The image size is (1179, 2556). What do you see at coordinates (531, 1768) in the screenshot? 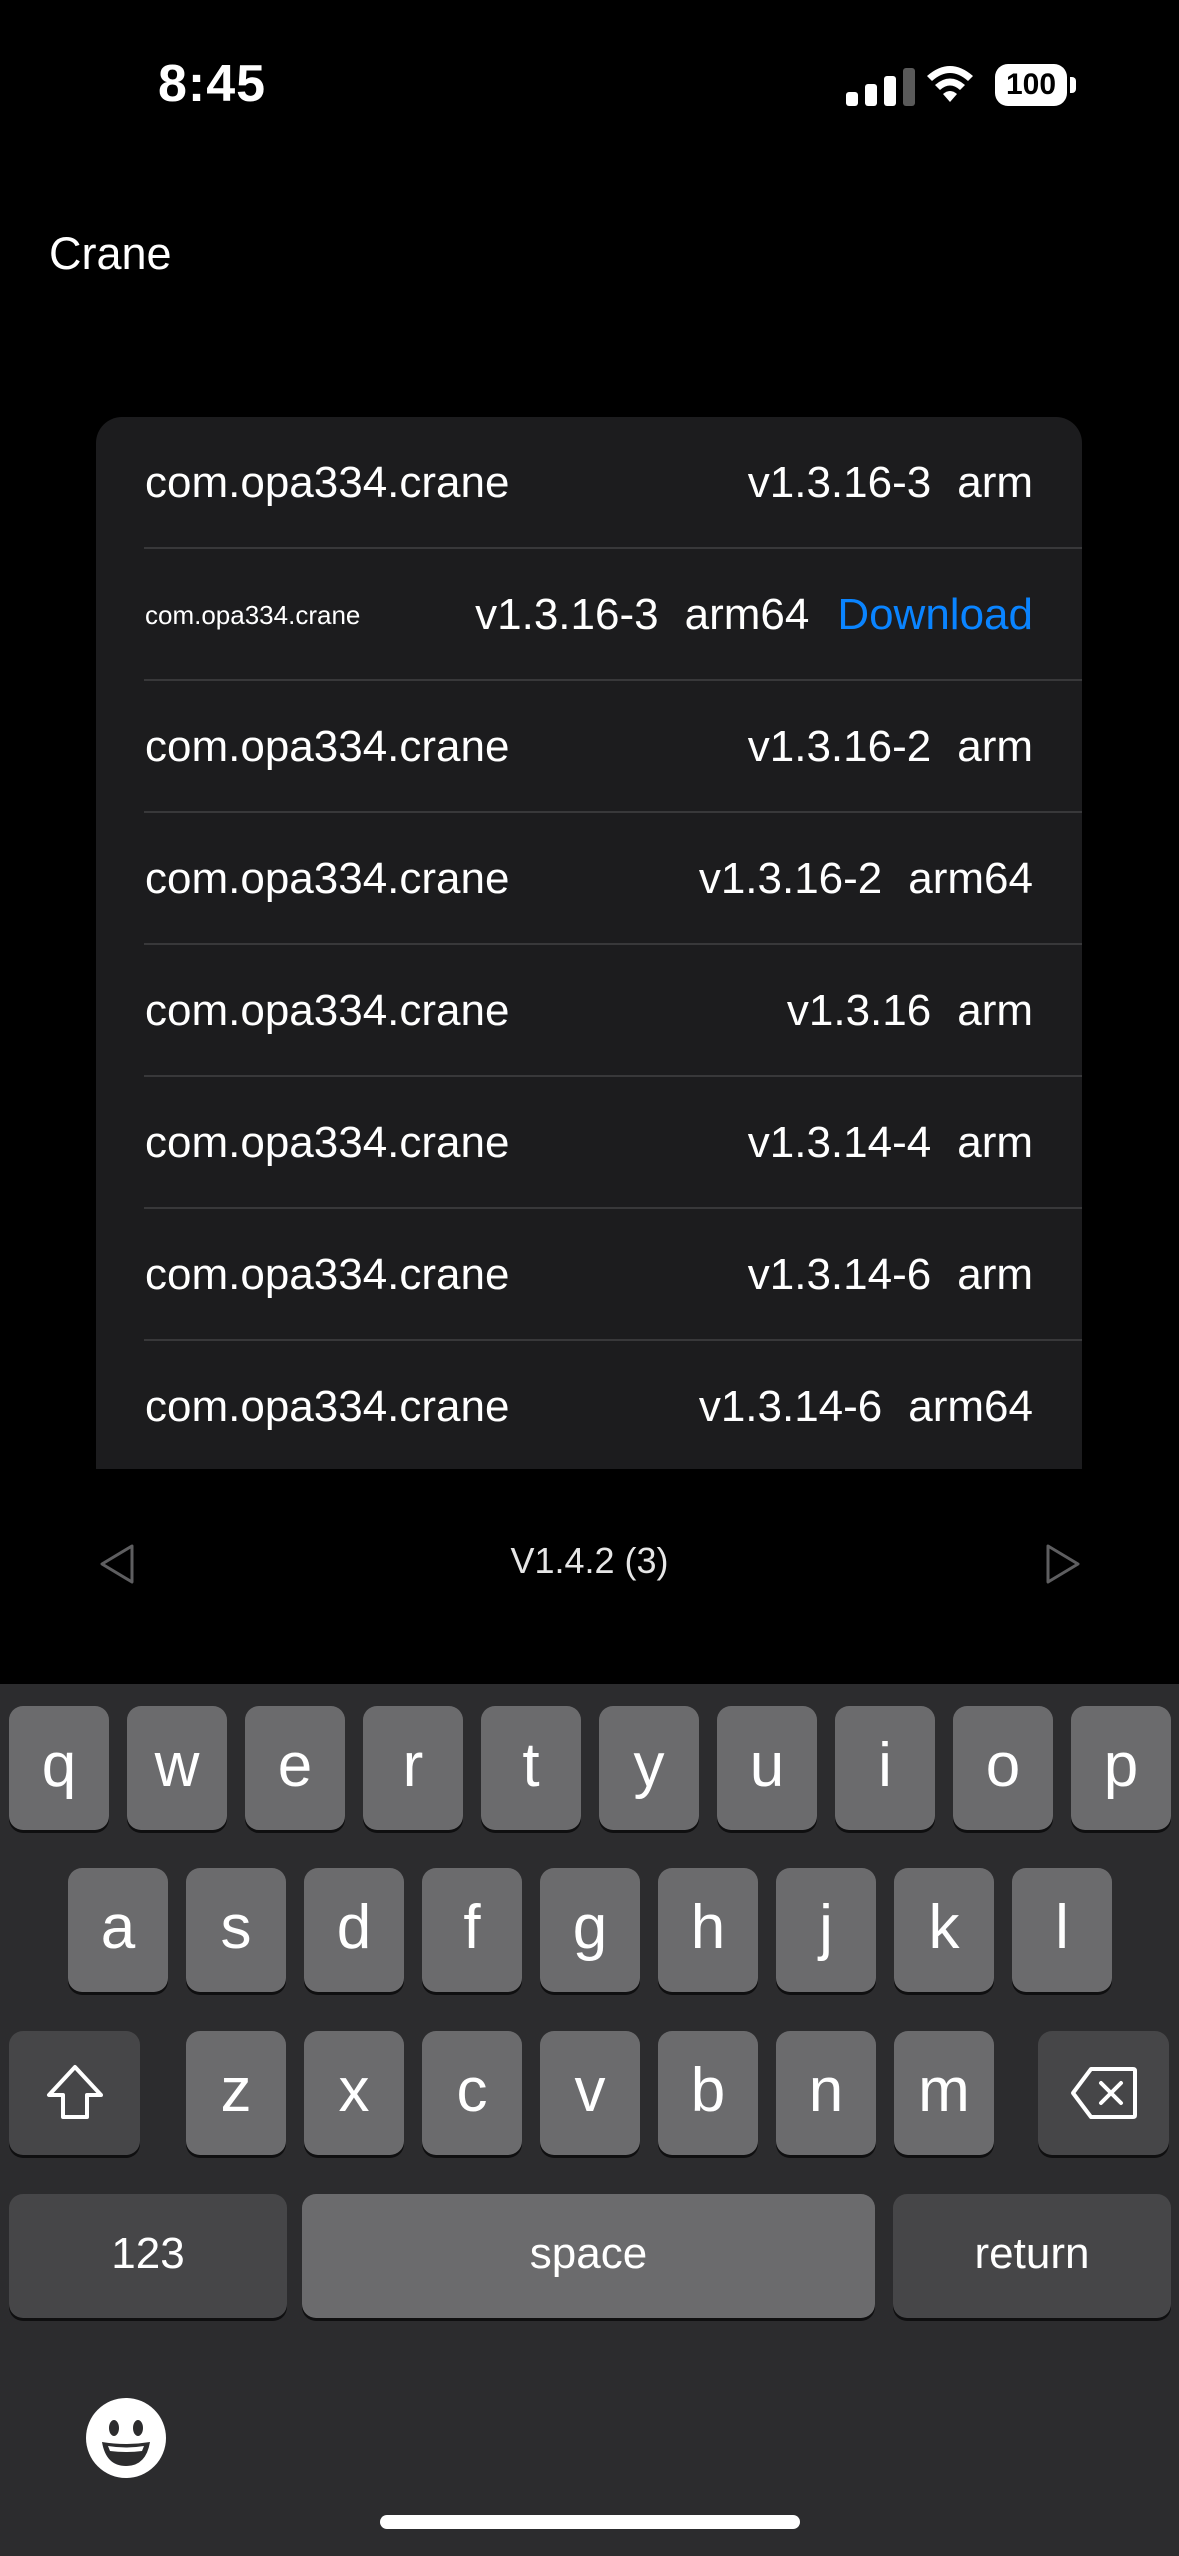
I see `key-t: t` at bounding box center [531, 1768].